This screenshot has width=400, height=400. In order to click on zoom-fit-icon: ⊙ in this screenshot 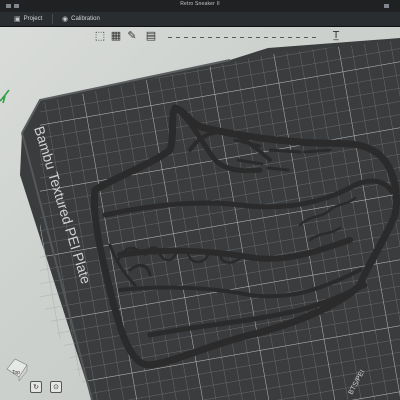, I will do `click(56, 387)`.